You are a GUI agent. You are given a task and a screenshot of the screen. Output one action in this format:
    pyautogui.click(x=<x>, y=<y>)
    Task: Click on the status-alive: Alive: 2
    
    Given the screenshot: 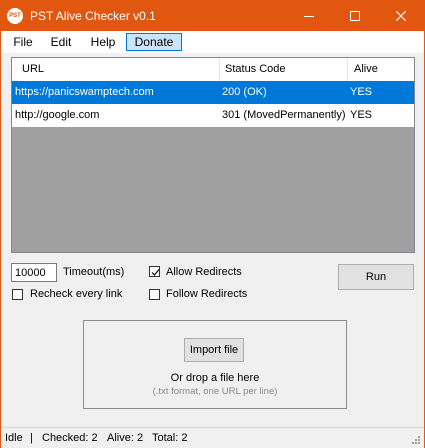 What is the action you would take?
    pyautogui.click(x=125, y=438)
    